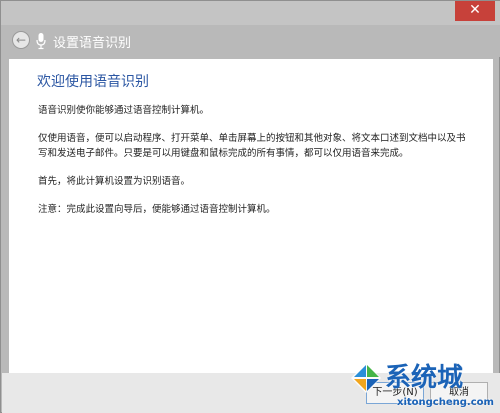 The image size is (500, 413). I want to click on close-icon: ✕, so click(475, 10).